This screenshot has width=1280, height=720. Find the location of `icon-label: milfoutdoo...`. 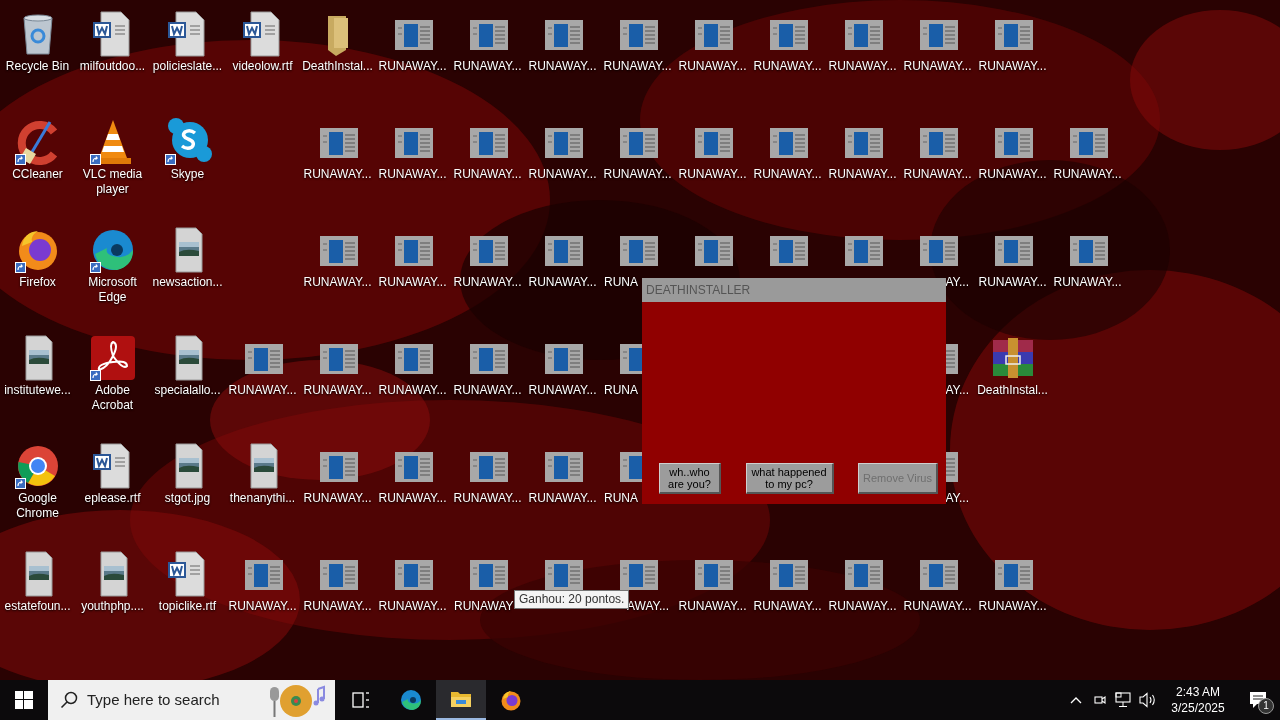

icon-label: milfoutdoo... is located at coordinates (112, 66).